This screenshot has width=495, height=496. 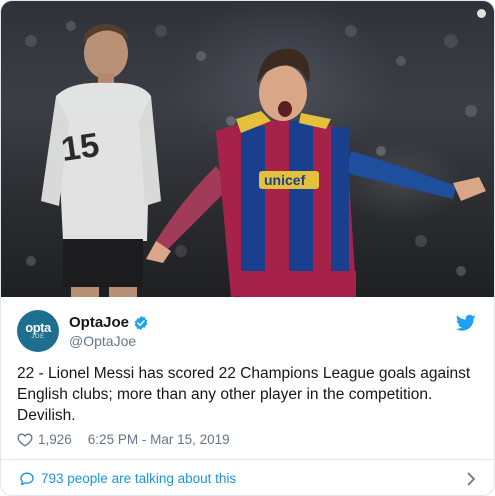 I want to click on heart-icon, so click(x=25, y=439).